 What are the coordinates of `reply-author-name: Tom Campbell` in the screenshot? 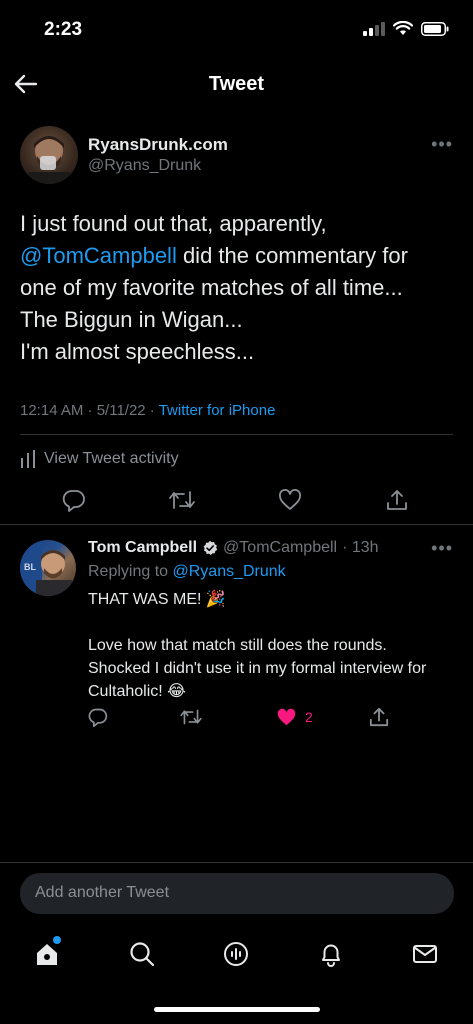 It's located at (142, 548).